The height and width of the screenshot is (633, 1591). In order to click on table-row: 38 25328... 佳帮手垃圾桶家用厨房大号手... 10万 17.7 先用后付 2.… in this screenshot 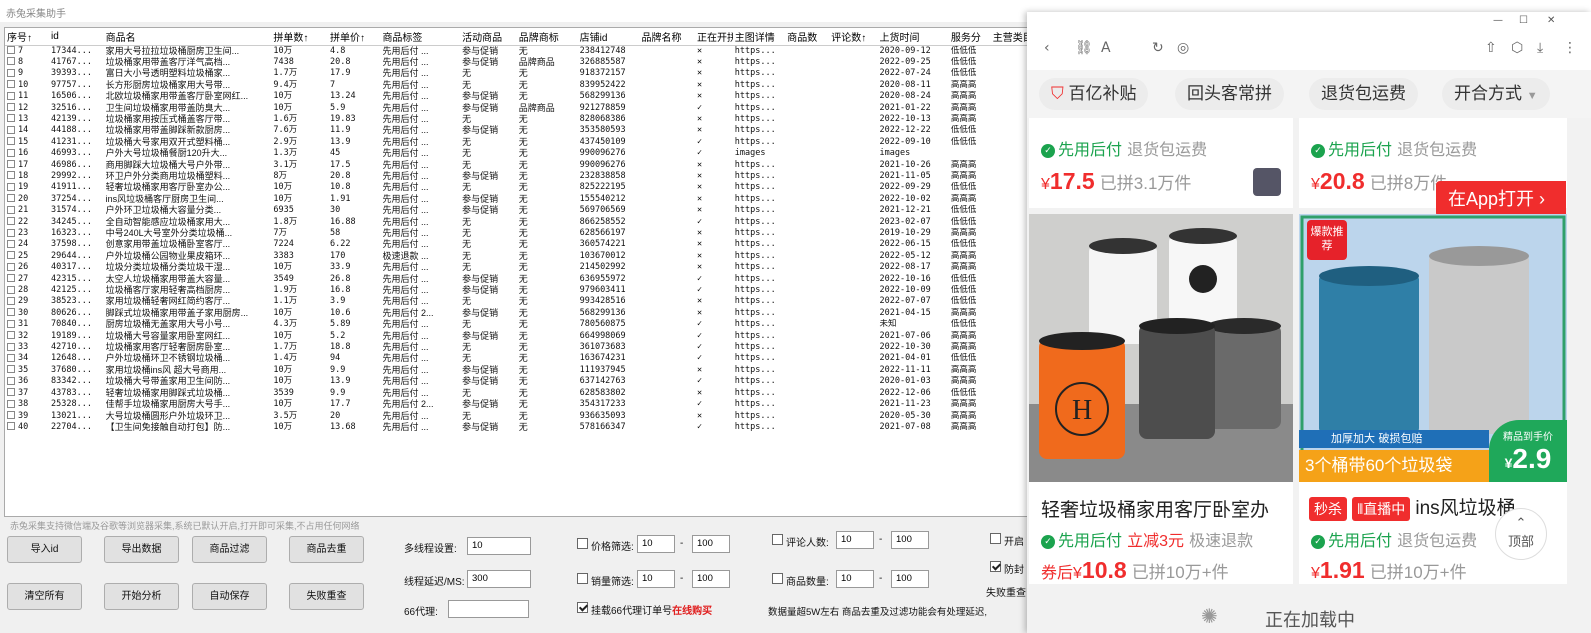, I will do `click(521, 404)`.